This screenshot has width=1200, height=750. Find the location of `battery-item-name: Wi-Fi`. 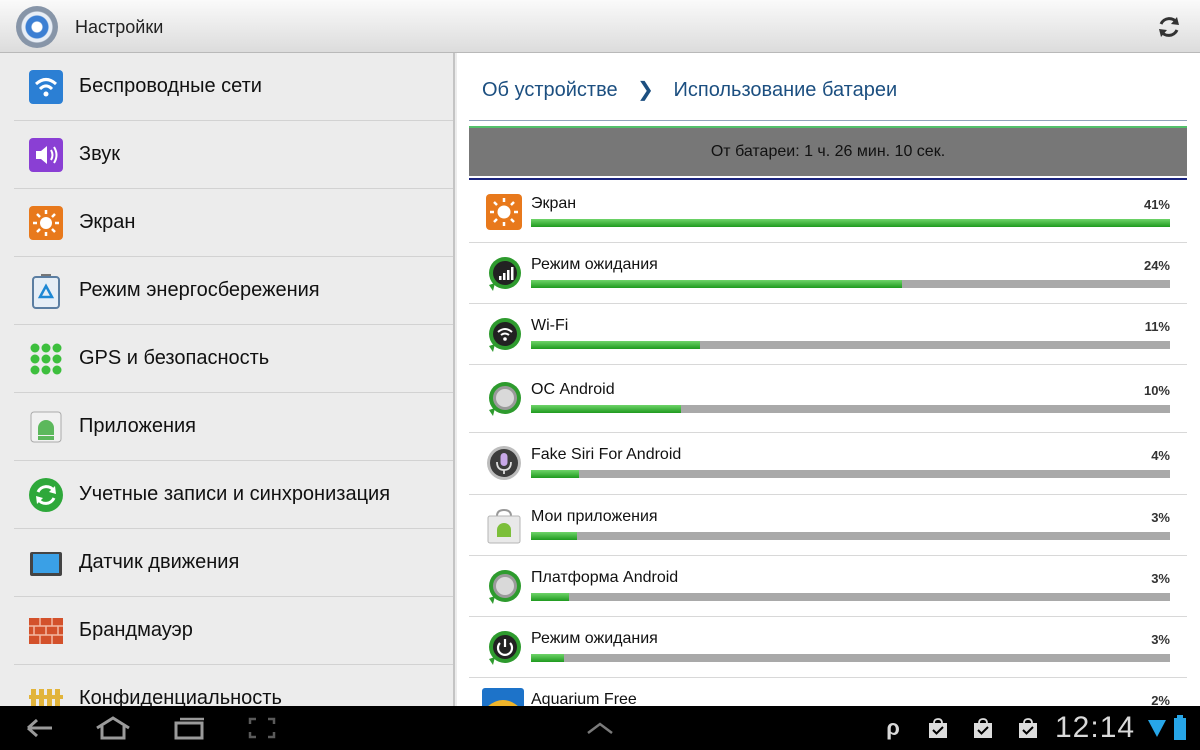

battery-item-name: Wi-Fi is located at coordinates (550, 325).